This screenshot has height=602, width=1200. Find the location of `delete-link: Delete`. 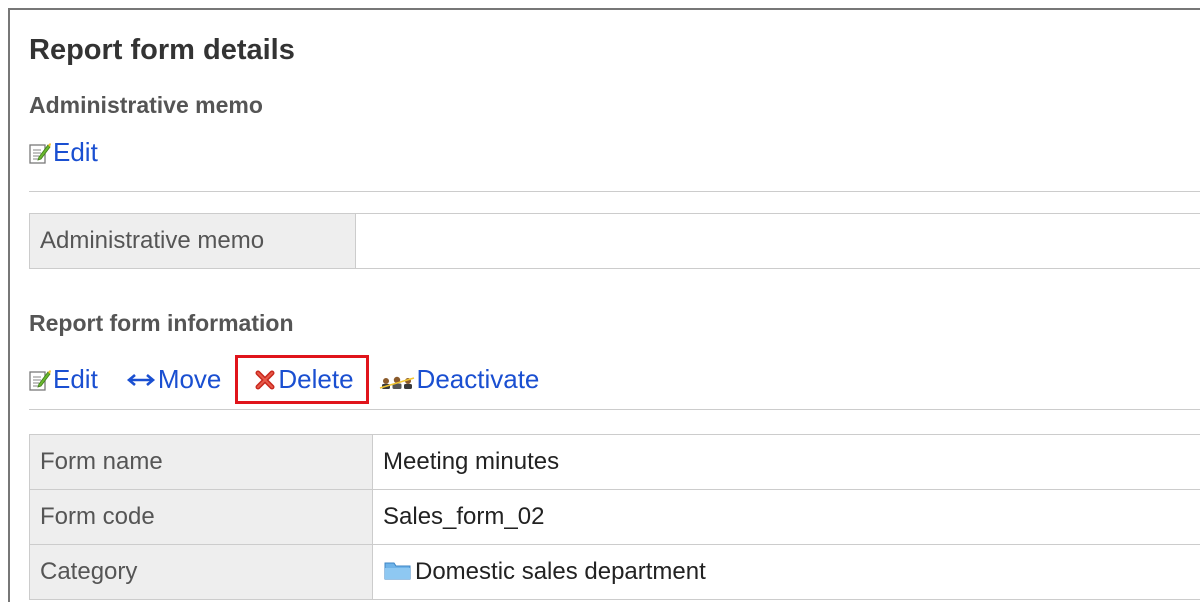

delete-link: Delete is located at coordinates (304, 379).